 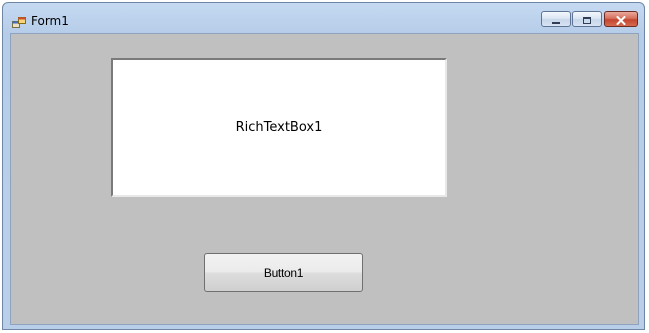 I want to click on button1: Button1, so click(x=283, y=272).